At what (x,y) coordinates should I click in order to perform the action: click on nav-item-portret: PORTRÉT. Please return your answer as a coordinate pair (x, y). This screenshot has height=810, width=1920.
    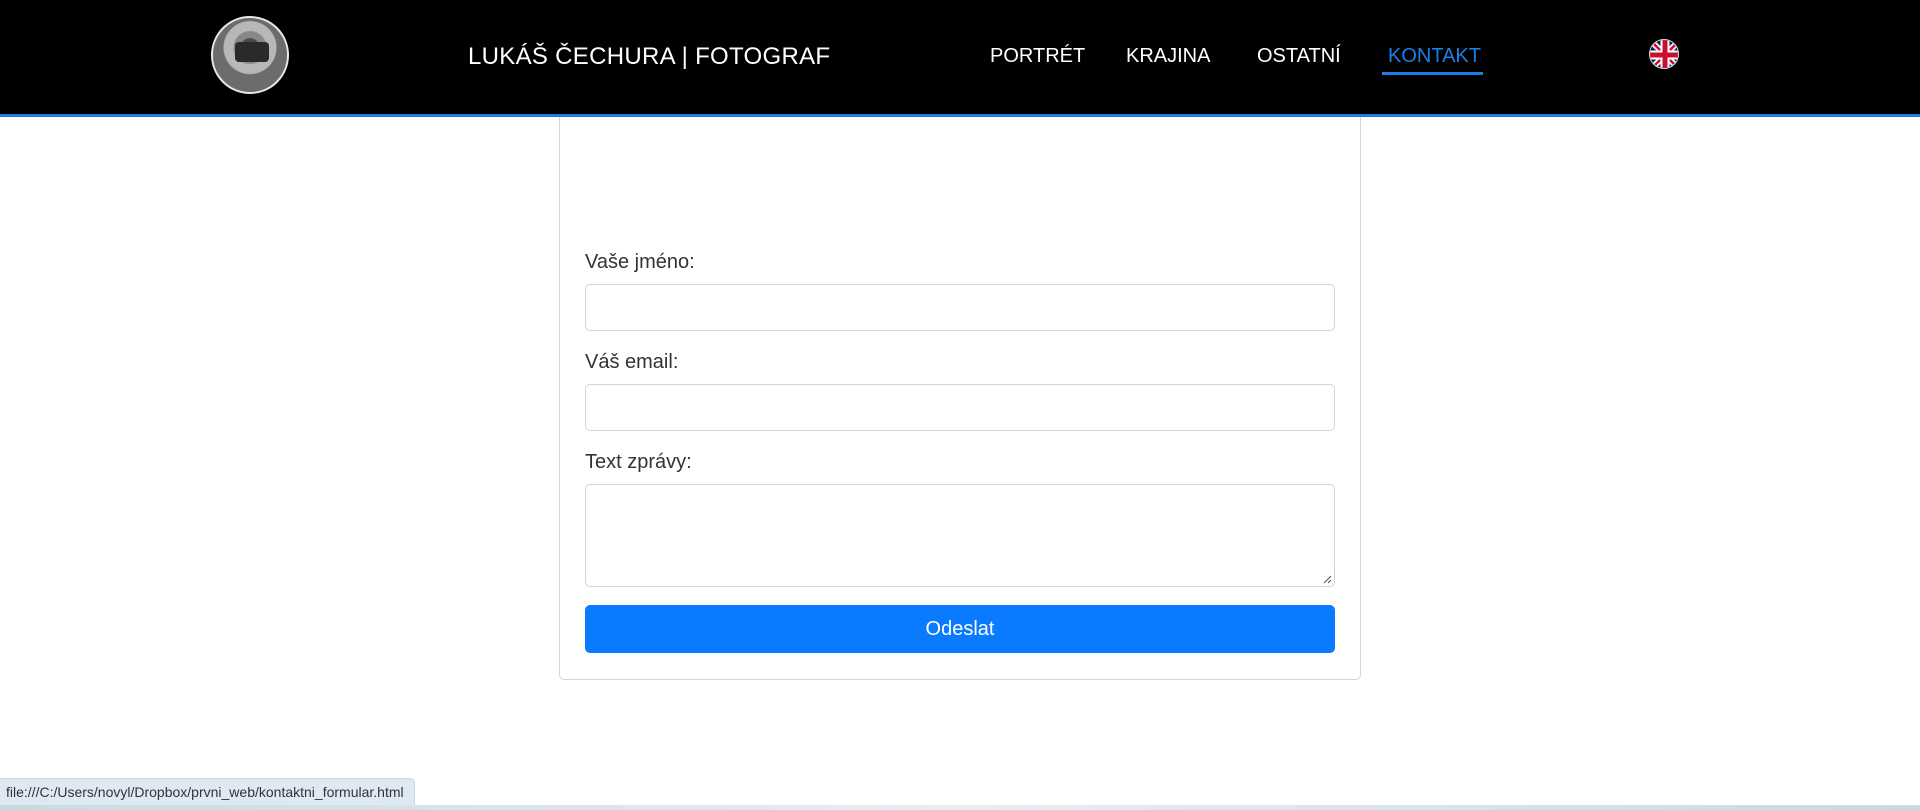
    Looking at the image, I should click on (1037, 56).